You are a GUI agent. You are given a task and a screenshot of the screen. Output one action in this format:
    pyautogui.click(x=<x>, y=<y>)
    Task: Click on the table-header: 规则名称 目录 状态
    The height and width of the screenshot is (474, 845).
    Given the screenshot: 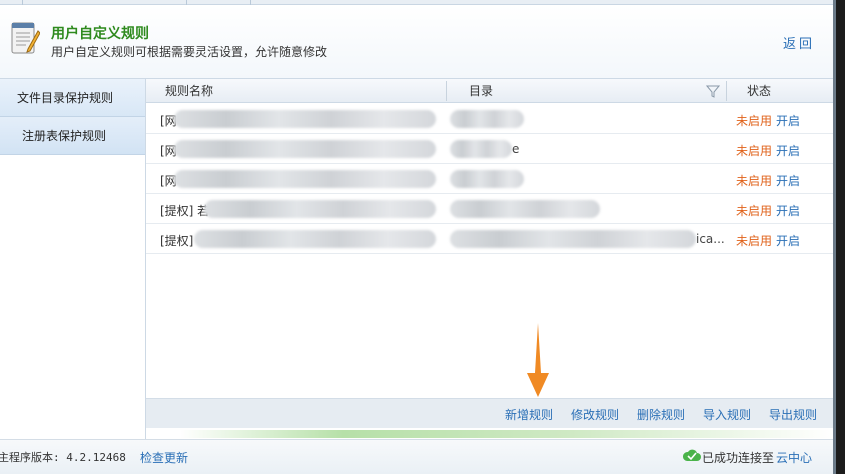 What is the action you would take?
    pyautogui.click(x=489, y=91)
    